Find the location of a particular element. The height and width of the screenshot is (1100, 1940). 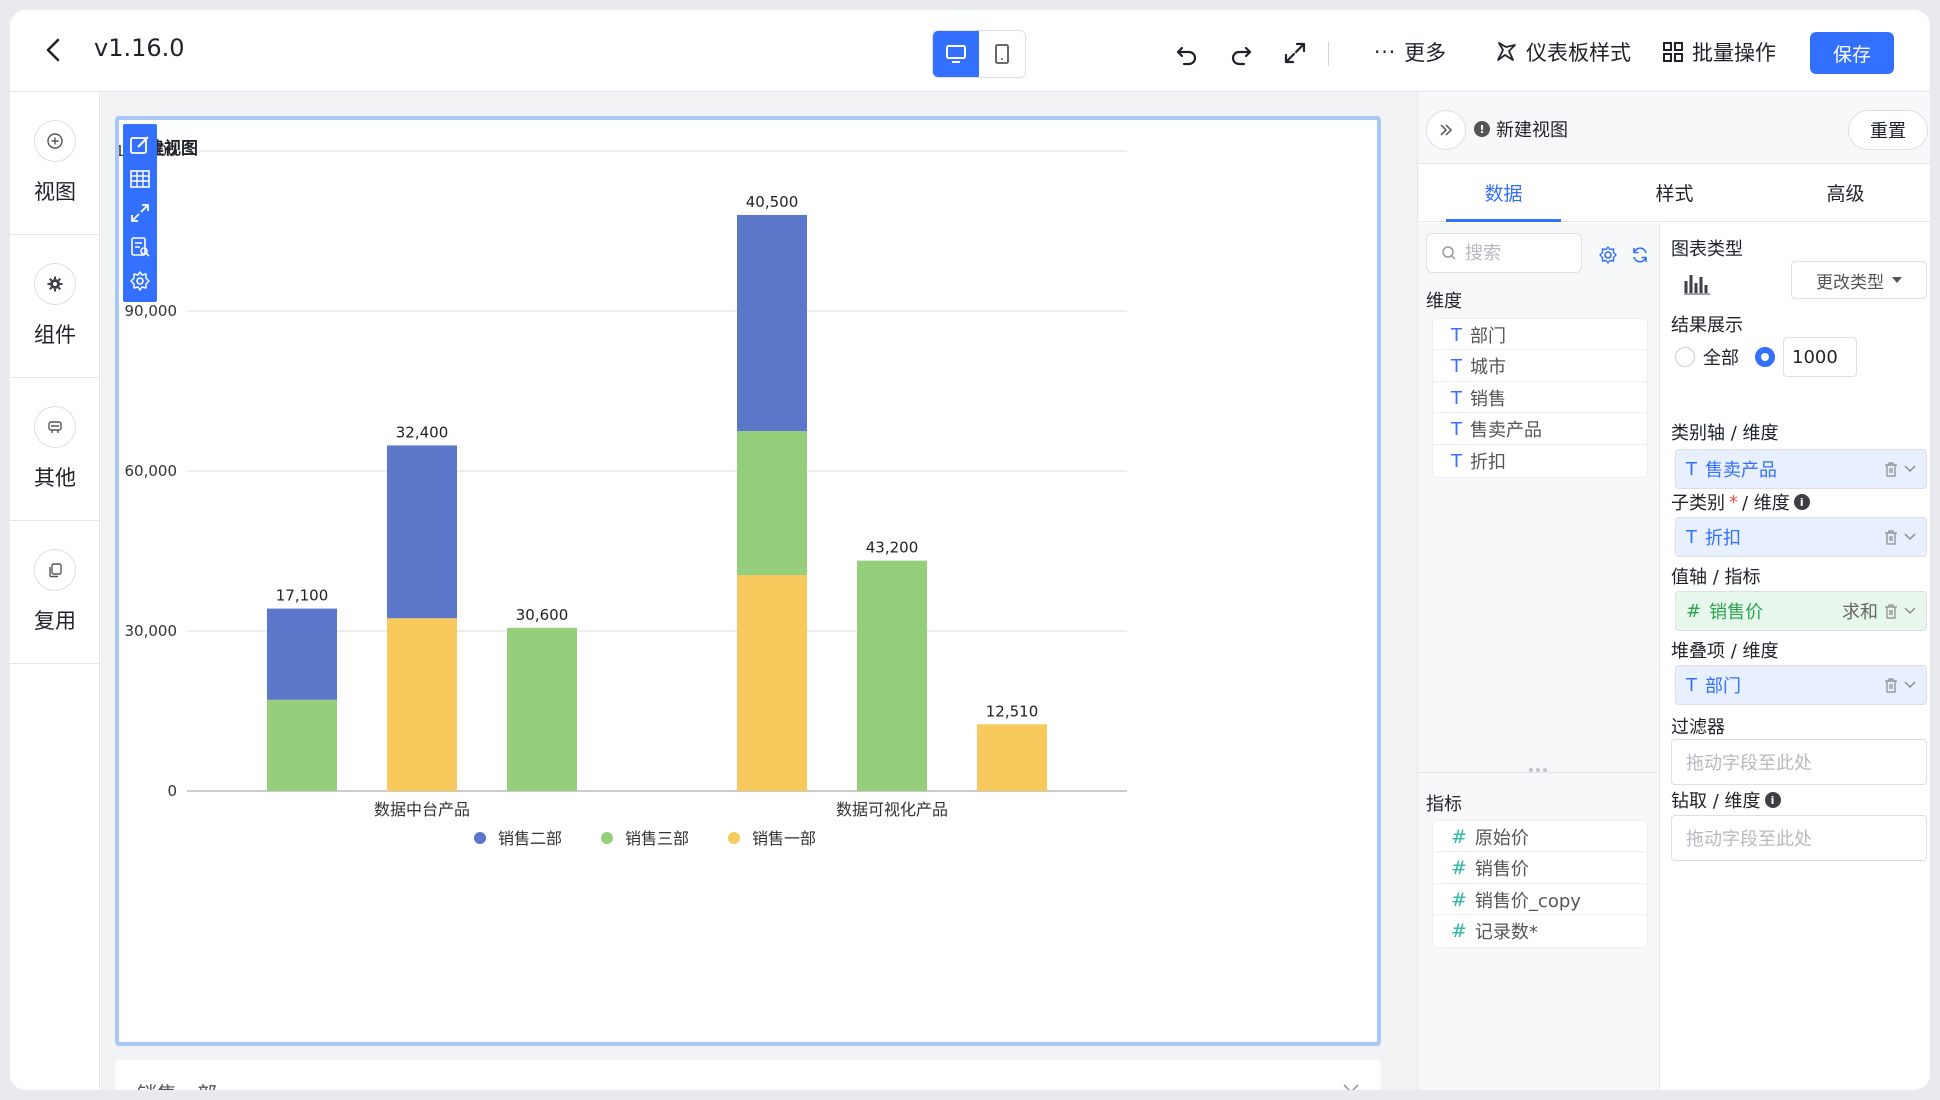

metric-field: # 销售价 is located at coordinates (1540, 868).